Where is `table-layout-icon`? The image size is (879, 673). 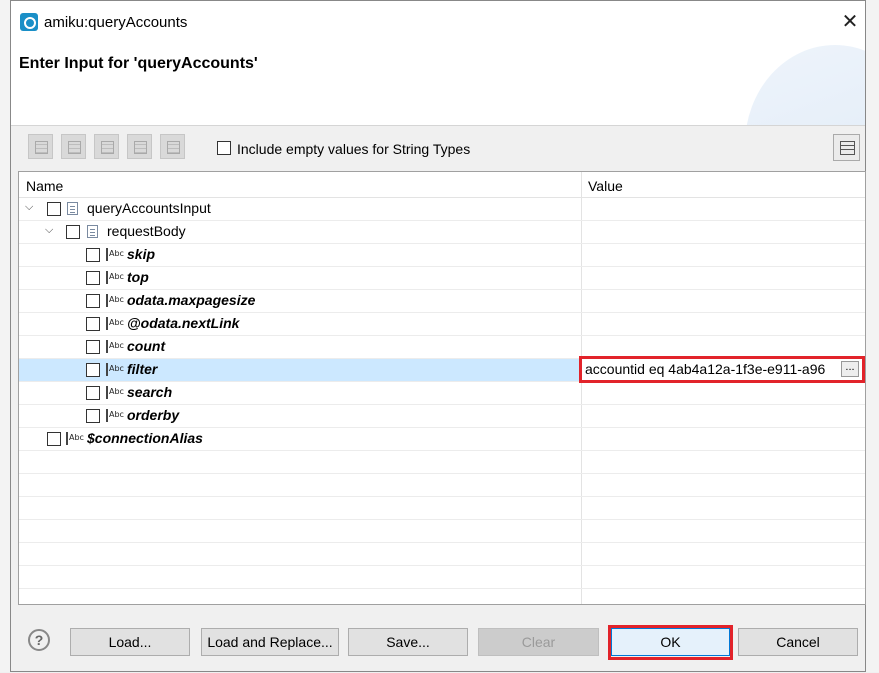
table-layout-icon is located at coordinates (846, 147).